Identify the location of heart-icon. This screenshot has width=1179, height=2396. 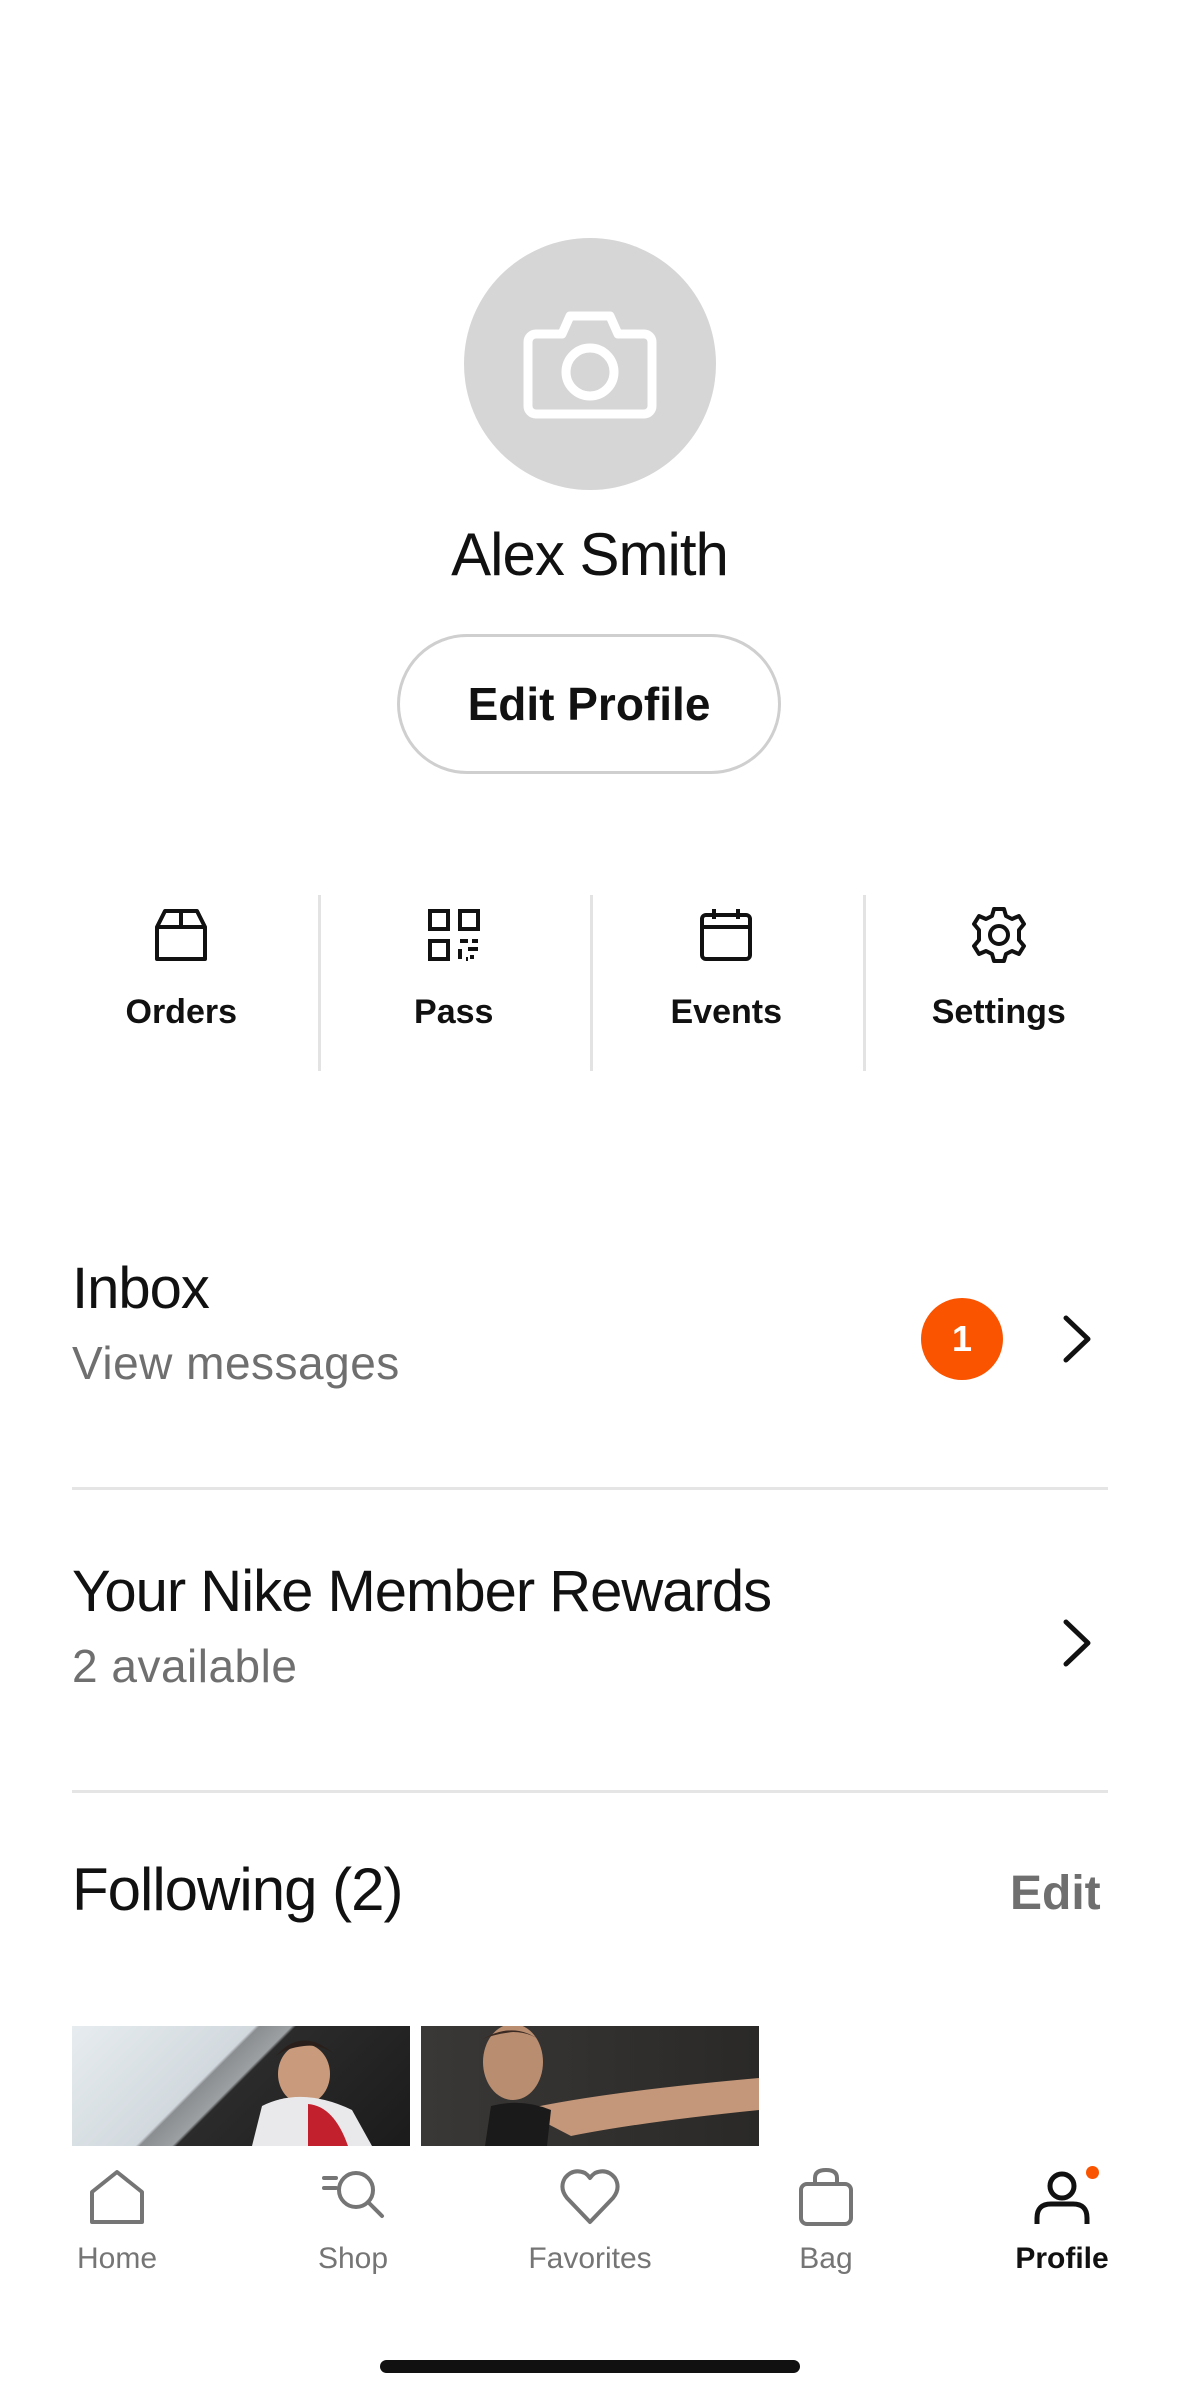
(590, 2196).